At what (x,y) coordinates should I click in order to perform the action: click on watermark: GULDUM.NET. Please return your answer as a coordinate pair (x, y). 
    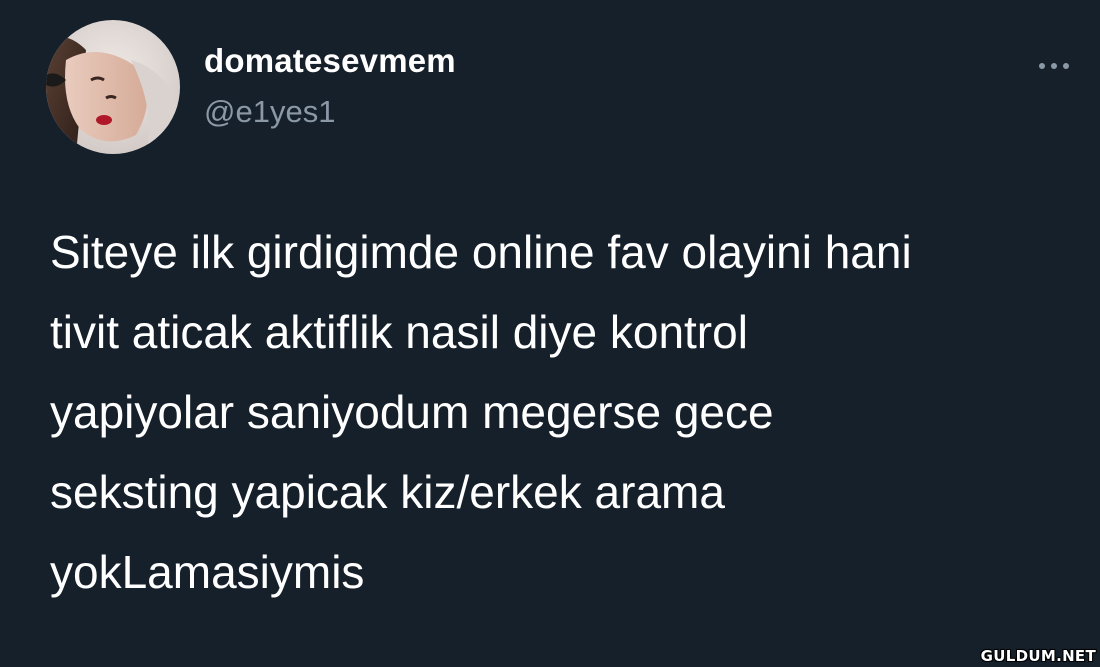
    Looking at the image, I should click on (1038, 656).